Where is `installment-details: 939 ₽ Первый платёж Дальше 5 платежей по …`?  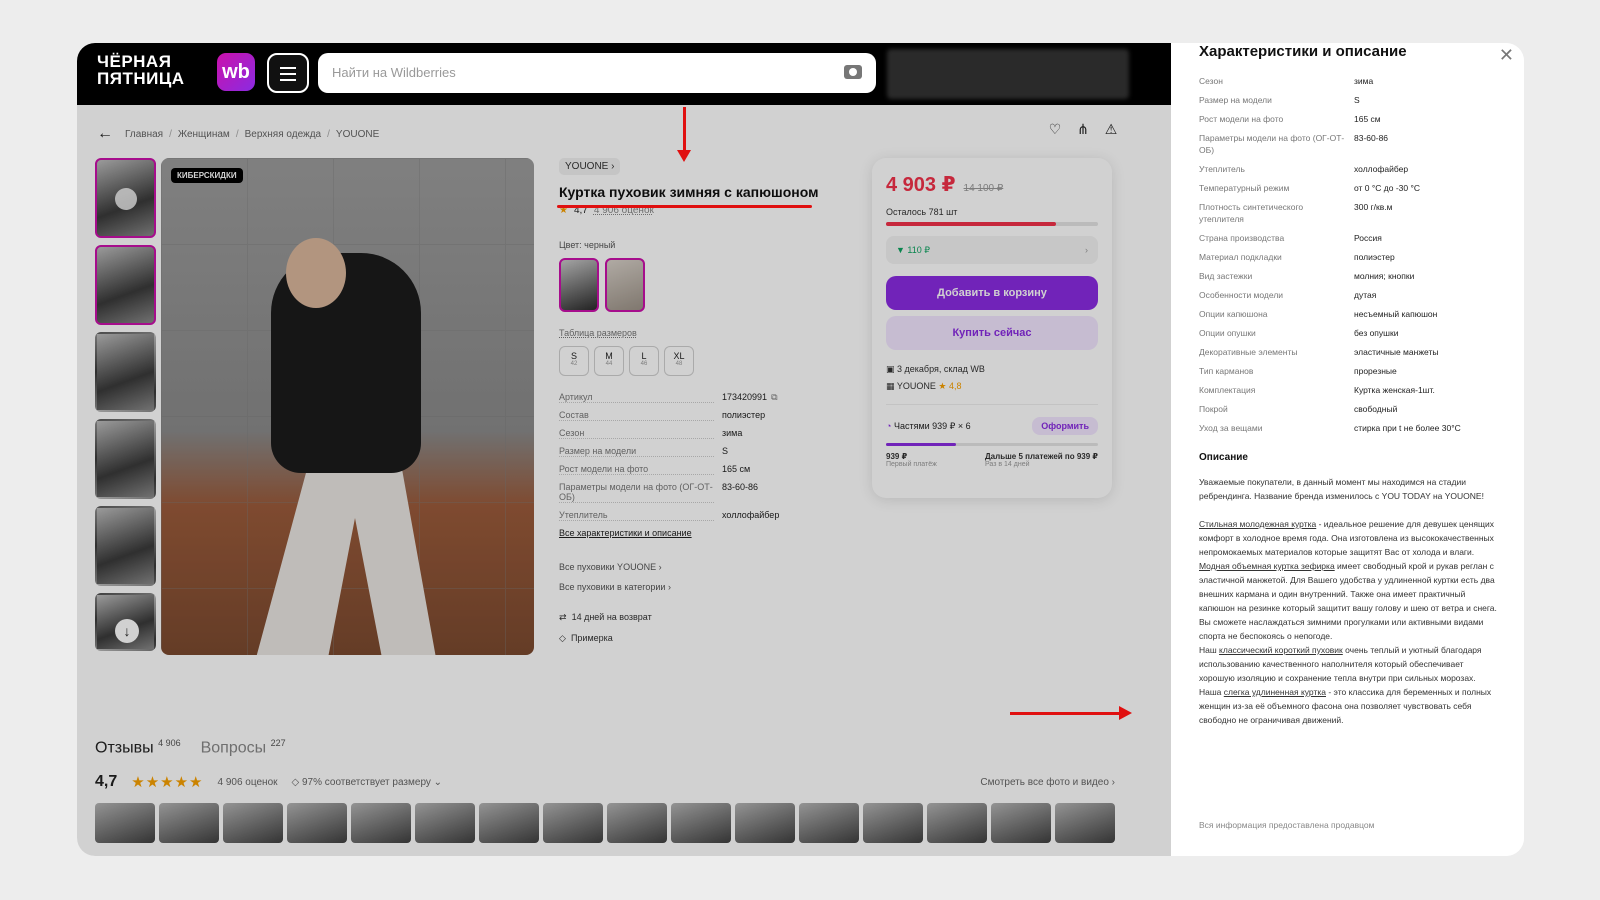 installment-details: 939 ₽ Первый платёж Дальше 5 платежей по … is located at coordinates (992, 460).